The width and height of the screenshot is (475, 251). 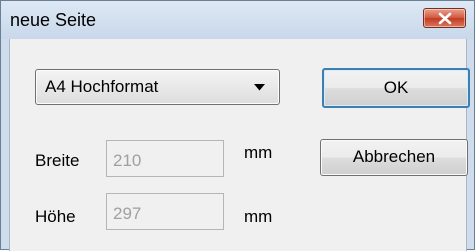 What do you see at coordinates (396, 88) in the screenshot?
I see `ok-button: OK` at bounding box center [396, 88].